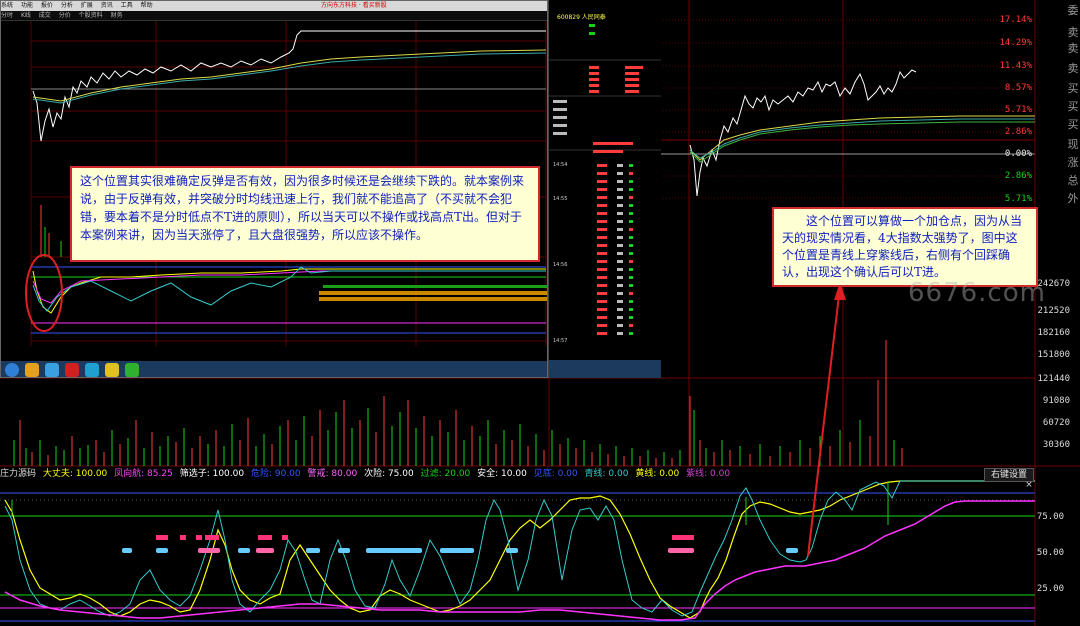 The height and width of the screenshot is (626, 1080). Describe the element at coordinates (1050, 589) in the screenshot. I see `oscillator-axis-label: 25.00` at that location.